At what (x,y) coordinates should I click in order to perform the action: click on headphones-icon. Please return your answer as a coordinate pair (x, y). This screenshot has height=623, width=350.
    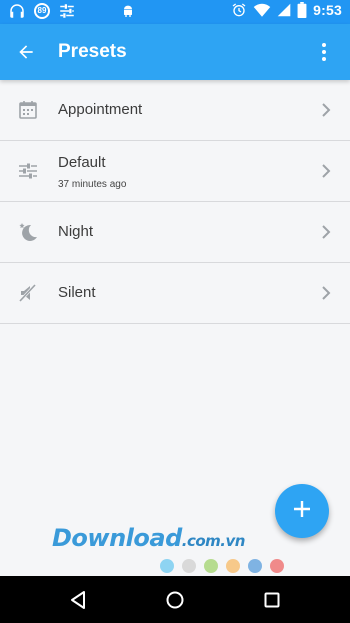
    Looking at the image, I should click on (17, 11).